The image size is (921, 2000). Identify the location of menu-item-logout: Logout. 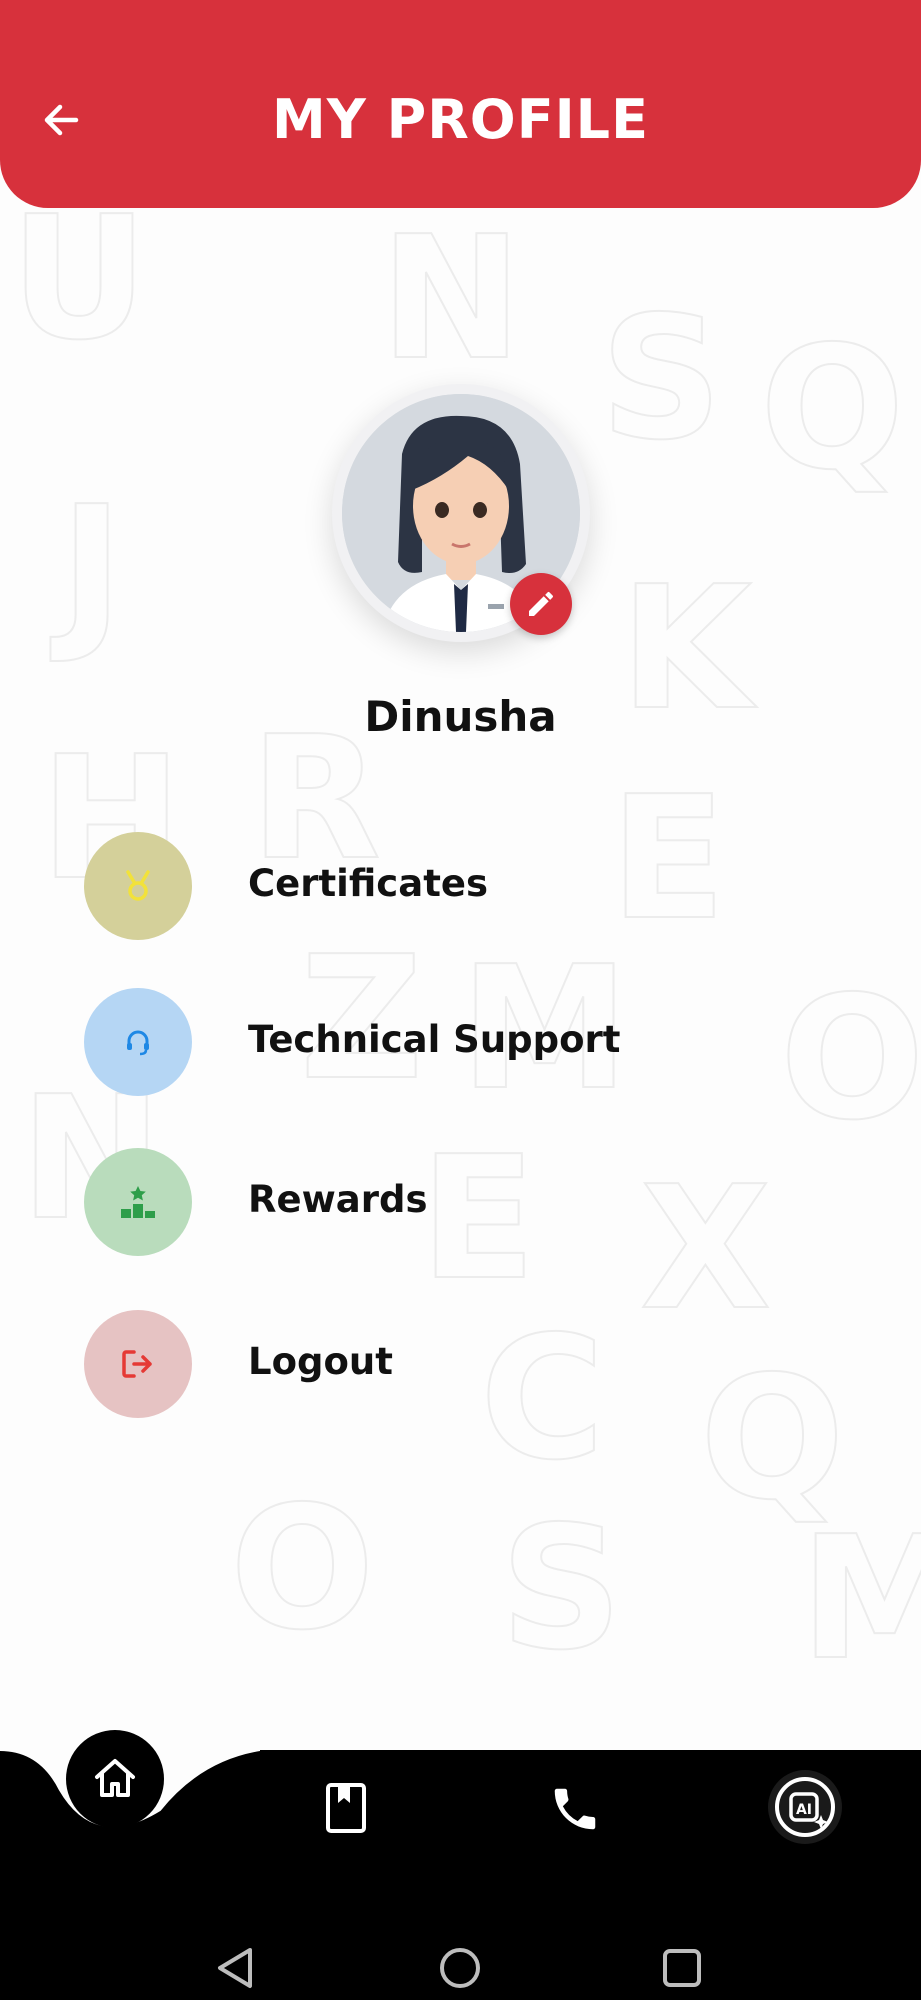
(364, 1365).